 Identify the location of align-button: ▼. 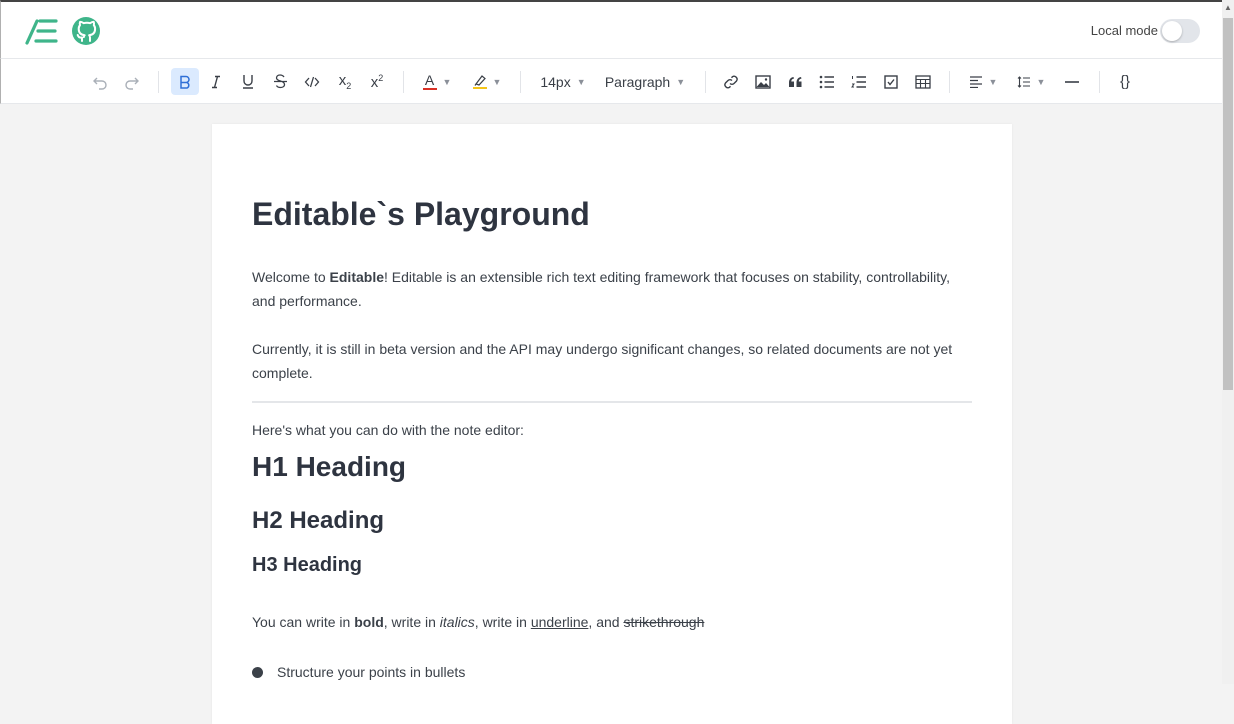
(983, 81).